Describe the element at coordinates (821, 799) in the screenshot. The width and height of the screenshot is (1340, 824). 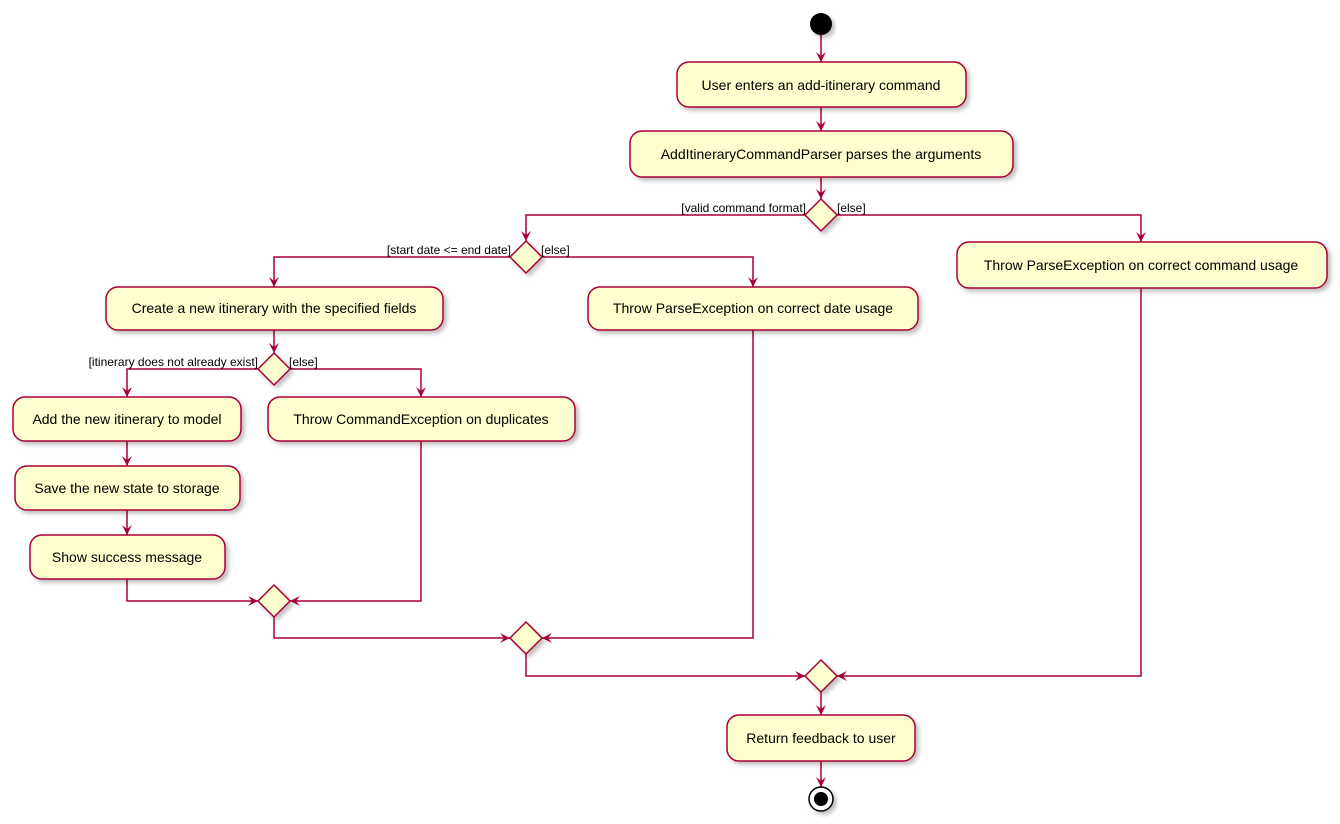
I see `end-node` at that location.